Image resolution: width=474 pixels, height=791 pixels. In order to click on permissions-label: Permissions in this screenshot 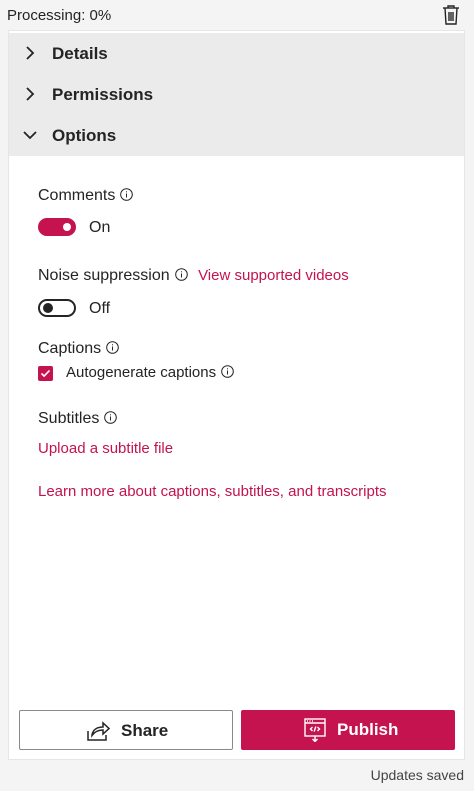, I will do `click(103, 94)`.